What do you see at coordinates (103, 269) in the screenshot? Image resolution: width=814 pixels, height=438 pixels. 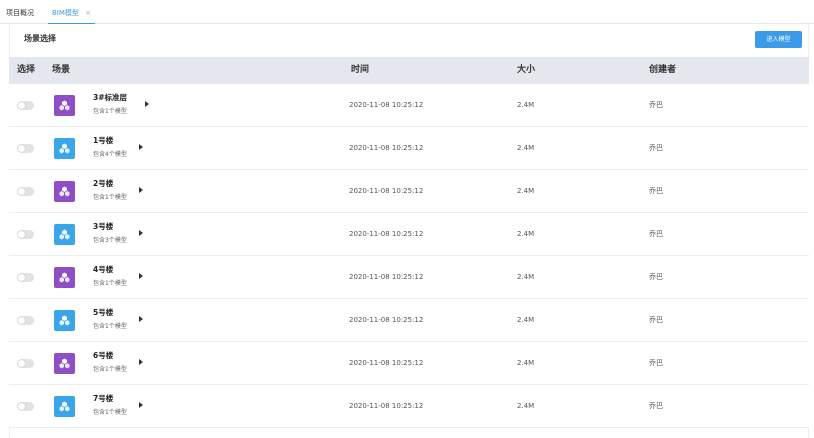 I see `scene-name: 4号楼` at bounding box center [103, 269].